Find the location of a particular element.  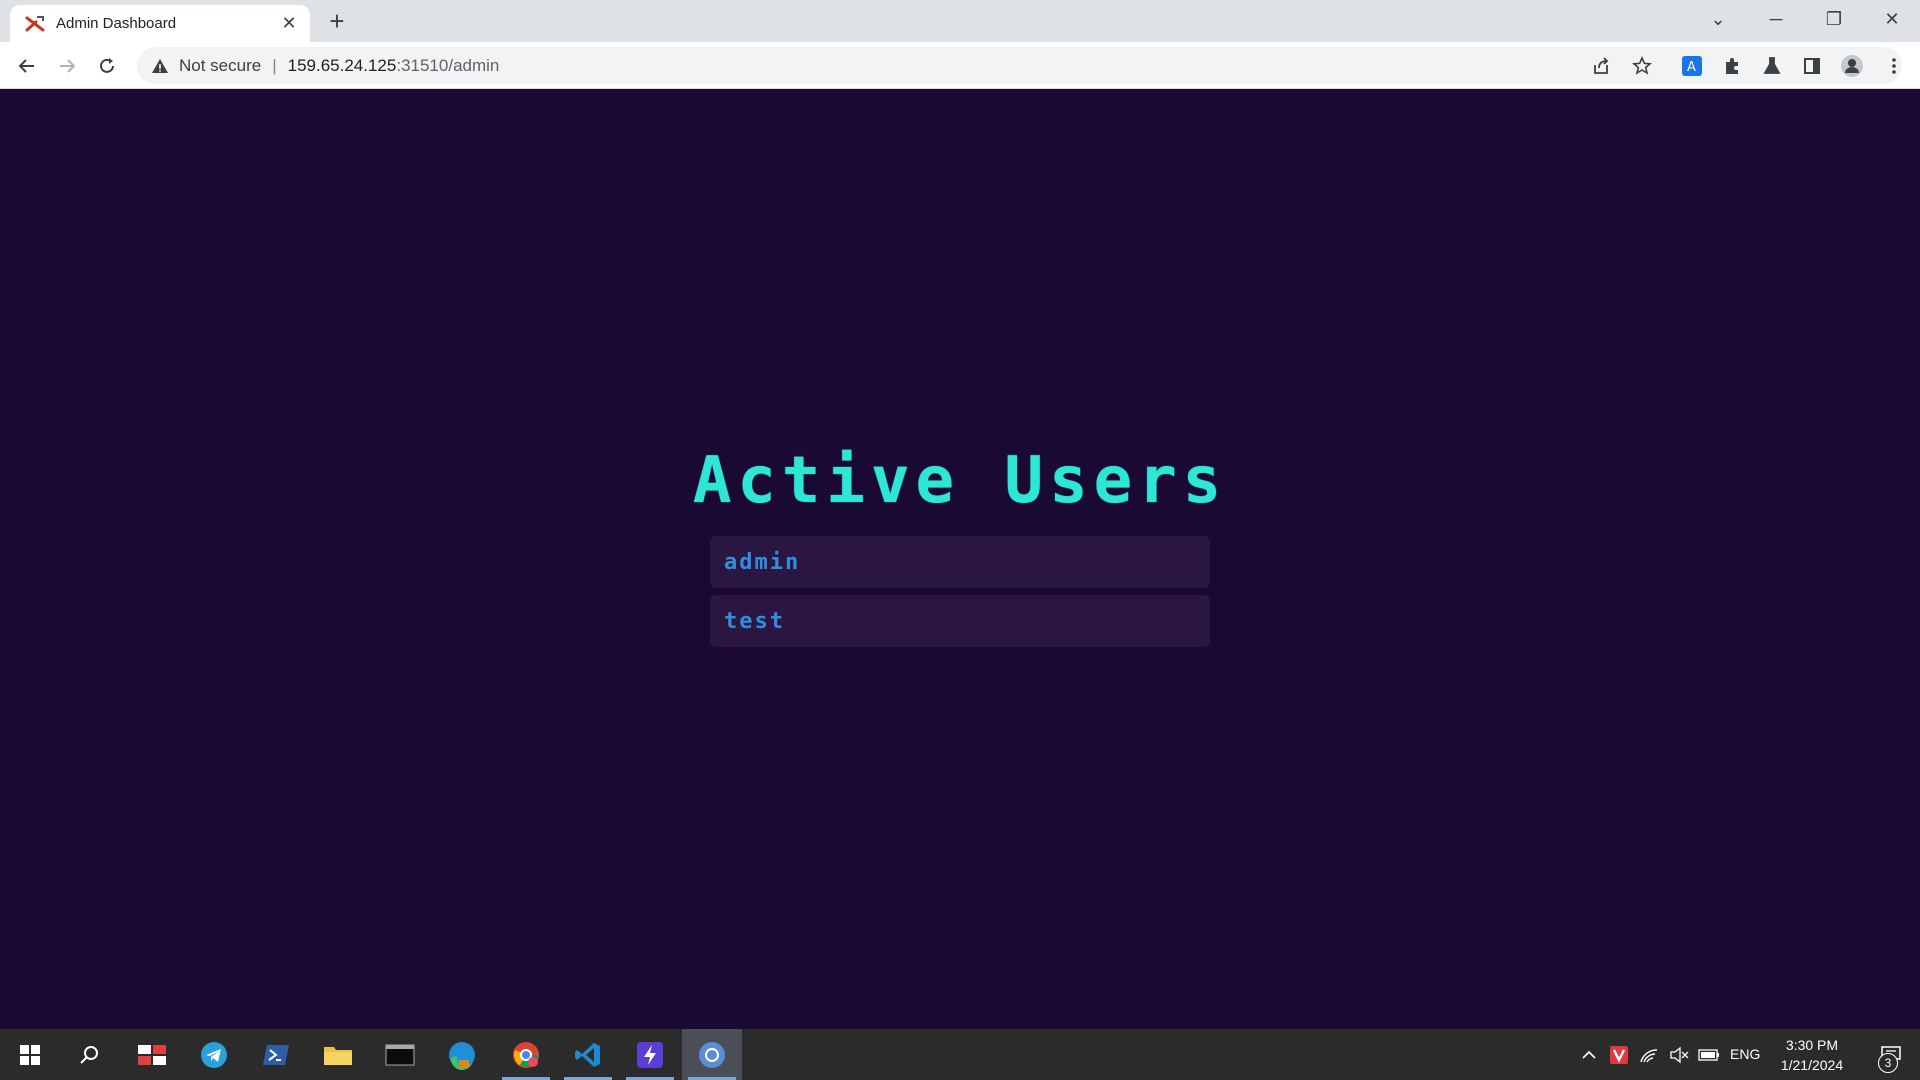

chrome-icon is located at coordinates (712, 1054).